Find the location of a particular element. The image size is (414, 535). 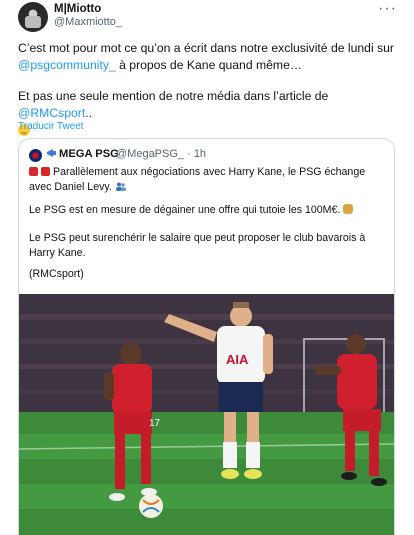

mention-psgcommunity: @psgcommunity_ is located at coordinates (67, 65).